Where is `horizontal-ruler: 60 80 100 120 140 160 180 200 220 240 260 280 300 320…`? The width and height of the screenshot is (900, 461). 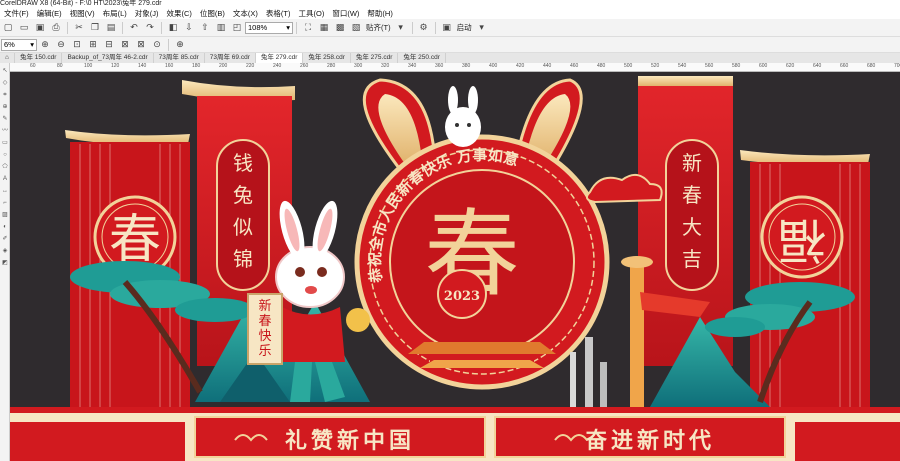
horizontal-ruler: 60 80 100 120 140 160 180 200 220 240 260 280 300 320… is located at coordinates (455, 67).